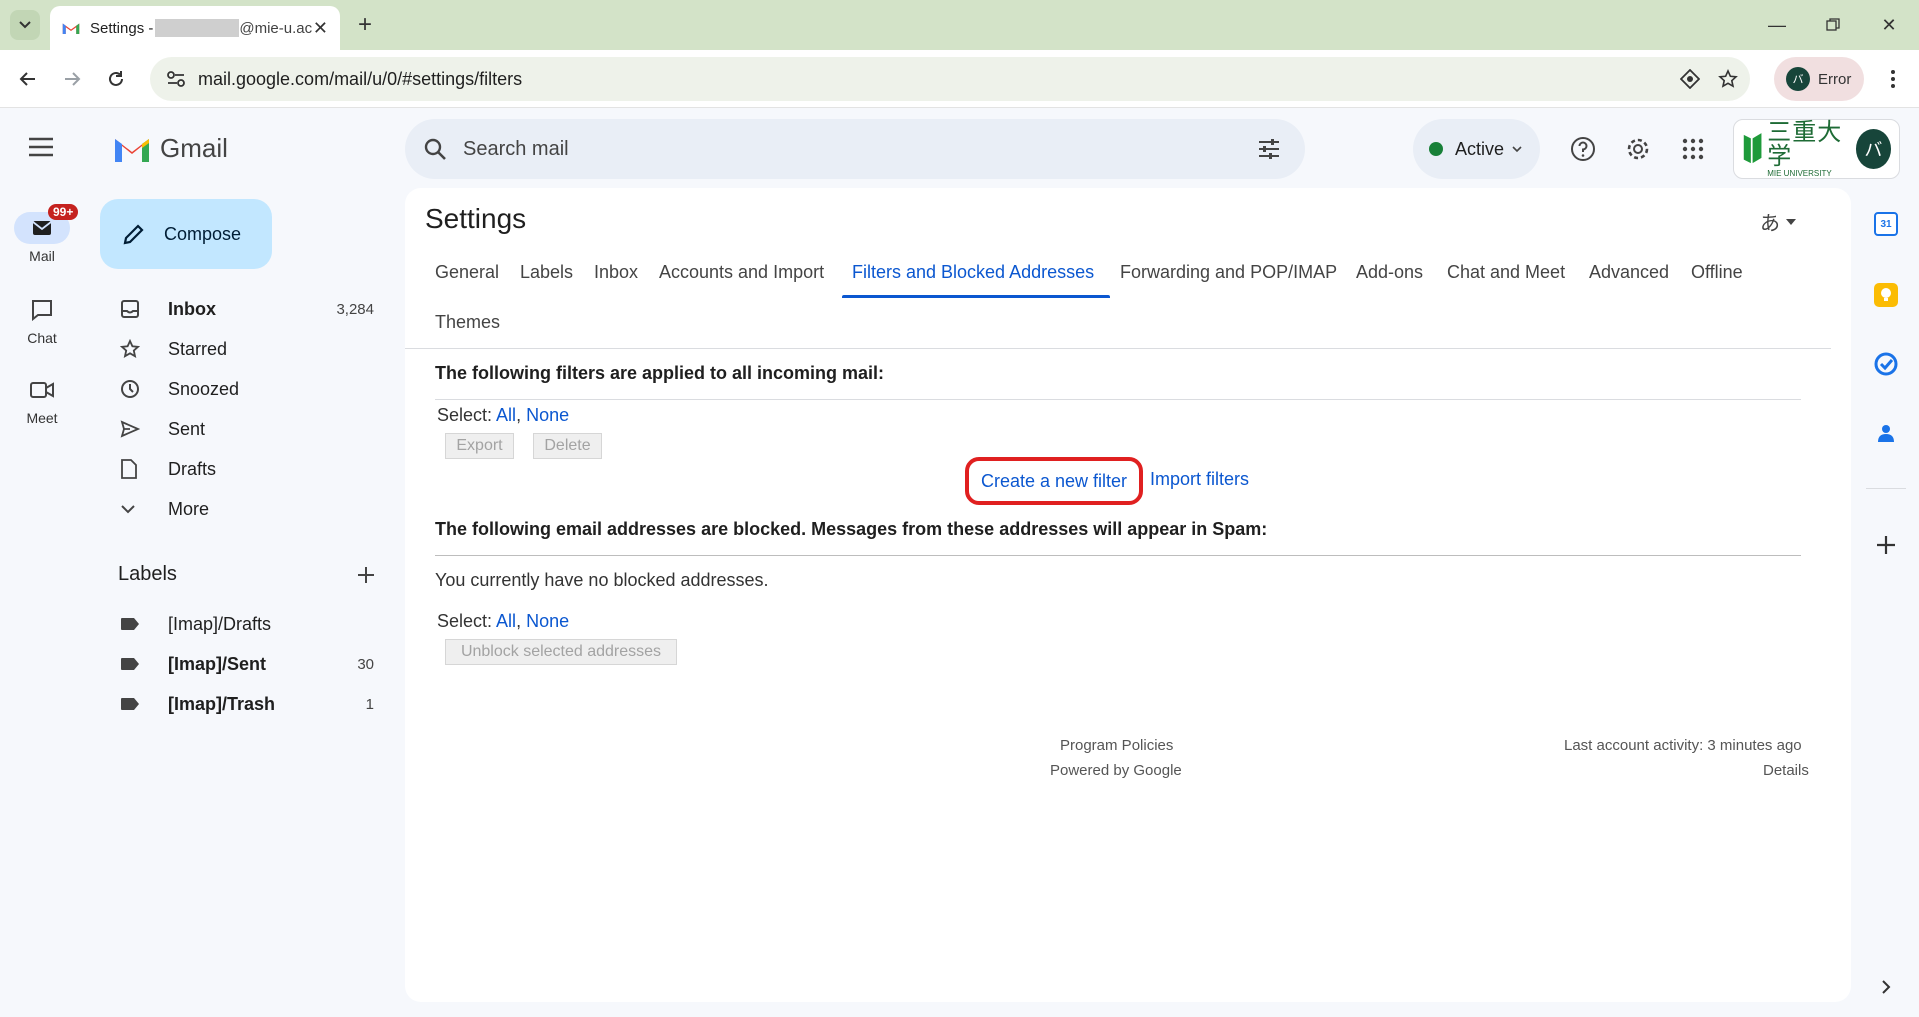  What do you see at coordinates (222, 703) in the screenshot?
I see `label-name: [Imap]/Trash` at bounding box center [222, 703].